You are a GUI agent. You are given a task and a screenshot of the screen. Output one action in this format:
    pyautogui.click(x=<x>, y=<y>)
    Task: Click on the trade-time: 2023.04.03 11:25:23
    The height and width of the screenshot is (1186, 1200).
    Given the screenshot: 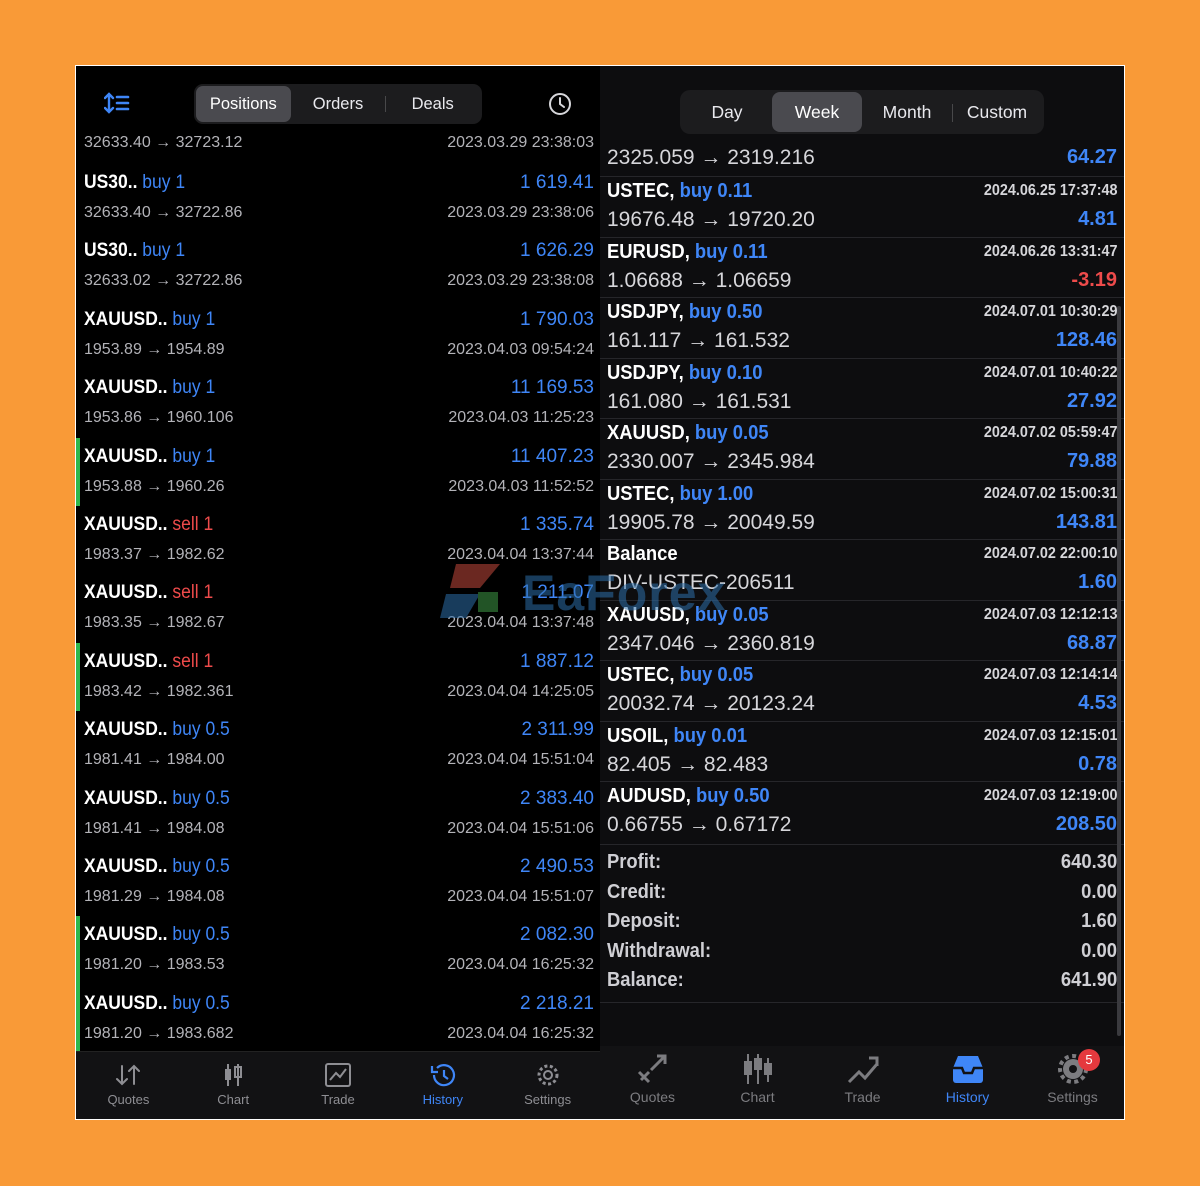 What is the action you would take?
    pyautogui.click(x=521, y=418)
    